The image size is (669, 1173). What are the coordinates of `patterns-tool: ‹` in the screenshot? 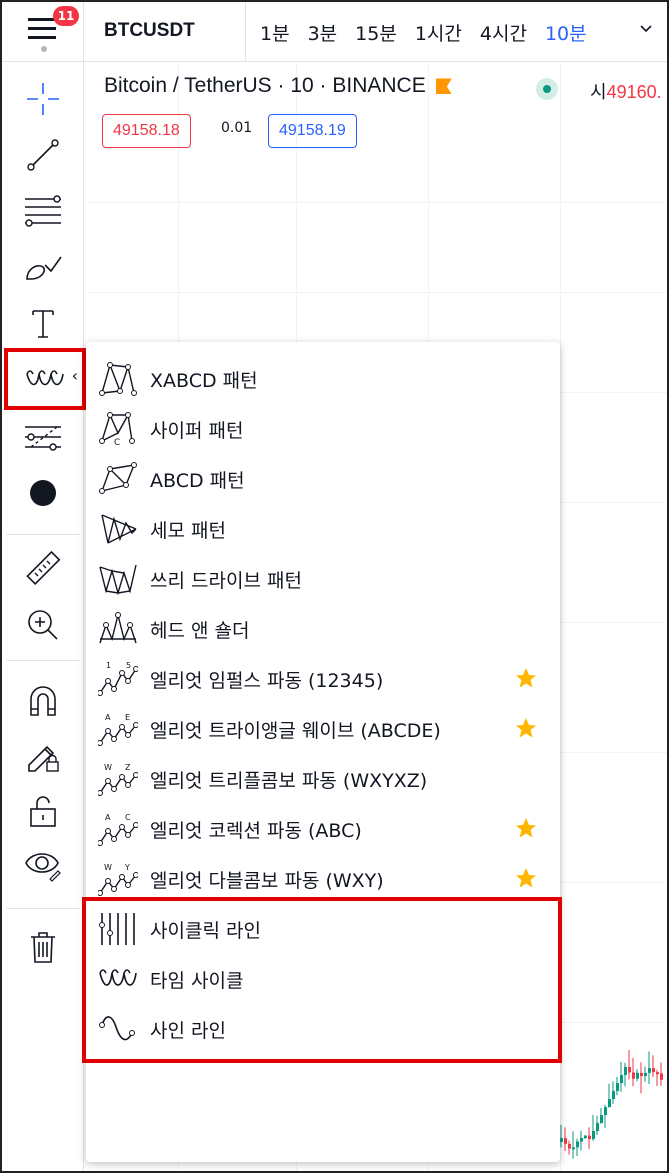 It's located at (45, 379).